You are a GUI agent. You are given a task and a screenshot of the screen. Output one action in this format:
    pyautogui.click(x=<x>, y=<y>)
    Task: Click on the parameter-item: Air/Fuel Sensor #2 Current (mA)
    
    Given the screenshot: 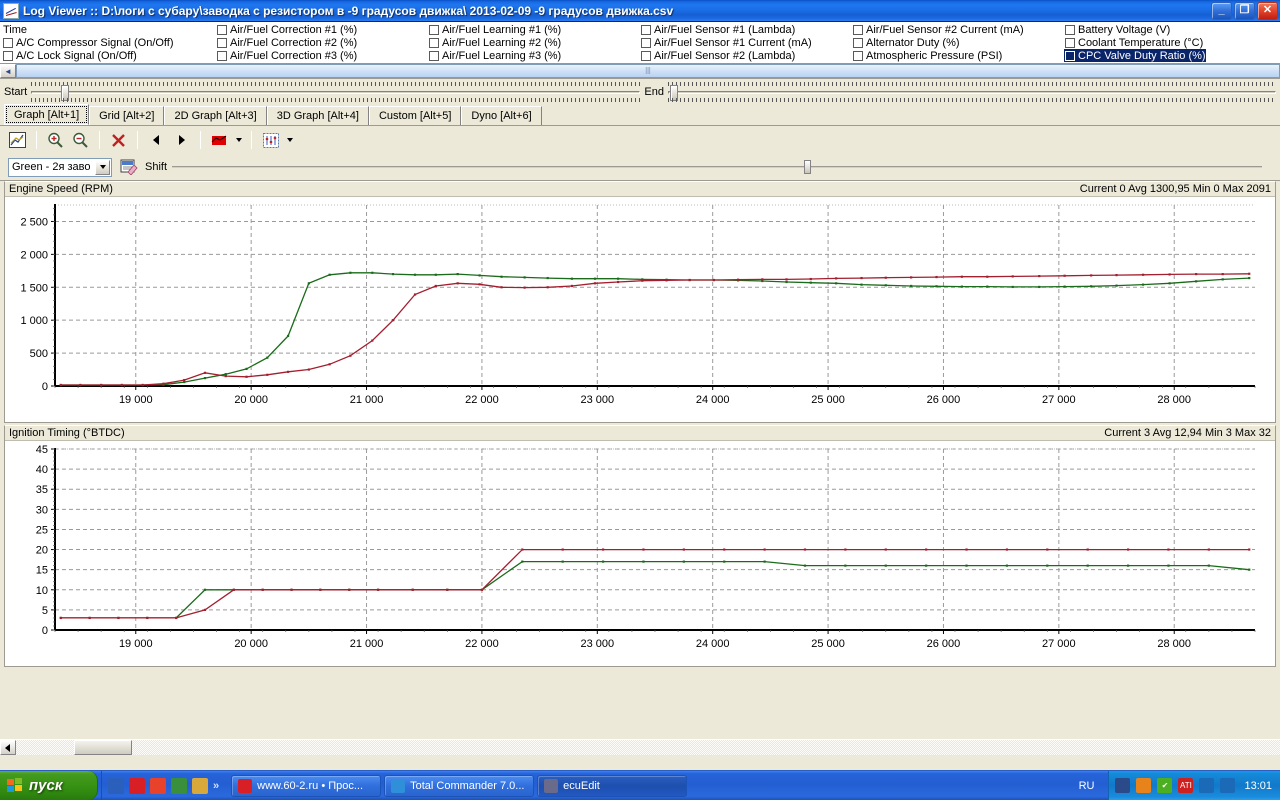 What is the action you would take?
    pyautogui.click(x=938, y=29)
    